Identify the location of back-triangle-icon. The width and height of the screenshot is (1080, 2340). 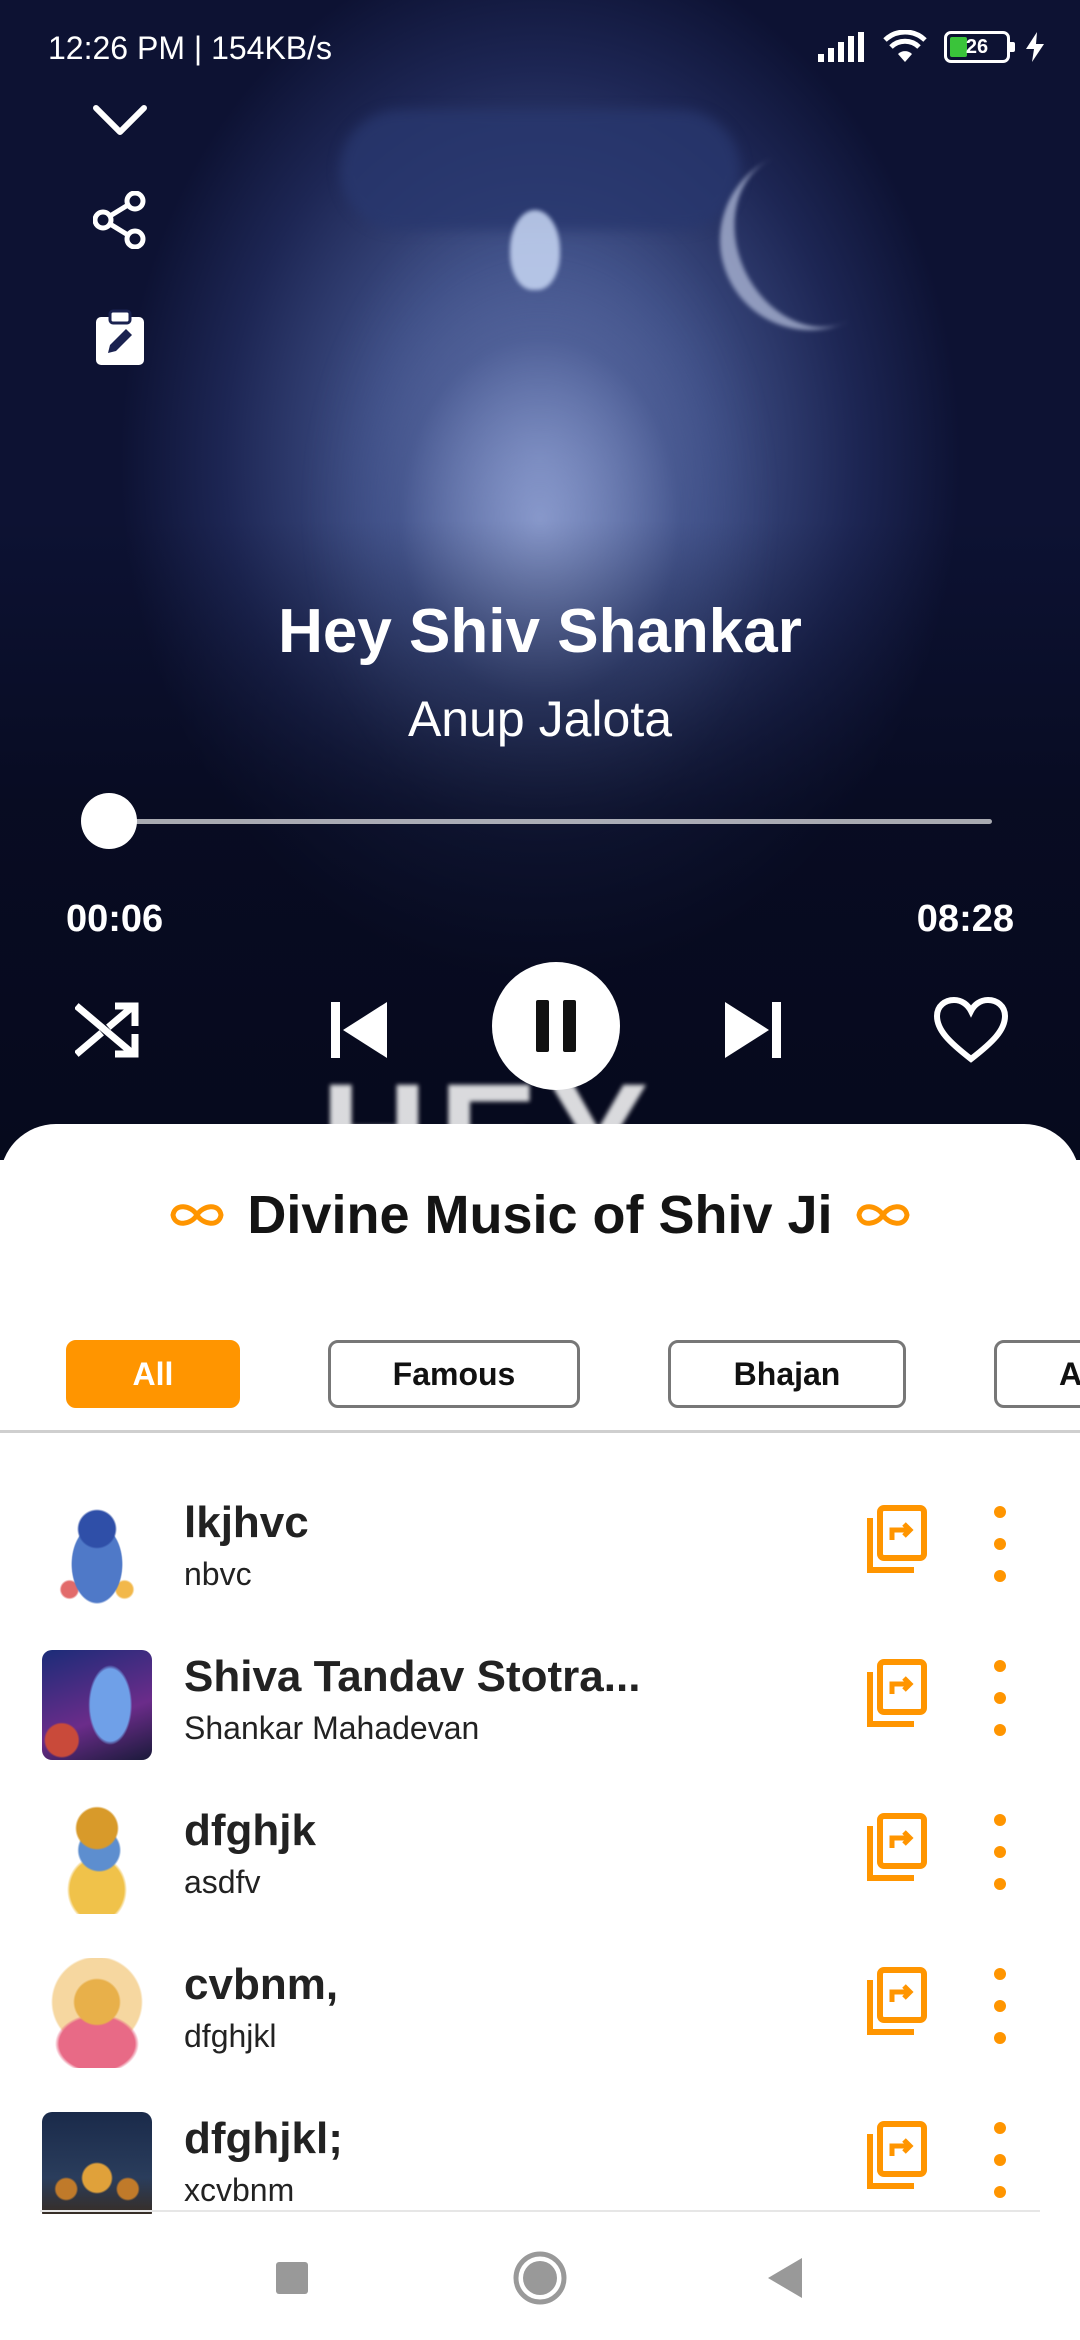
(784, 2278).